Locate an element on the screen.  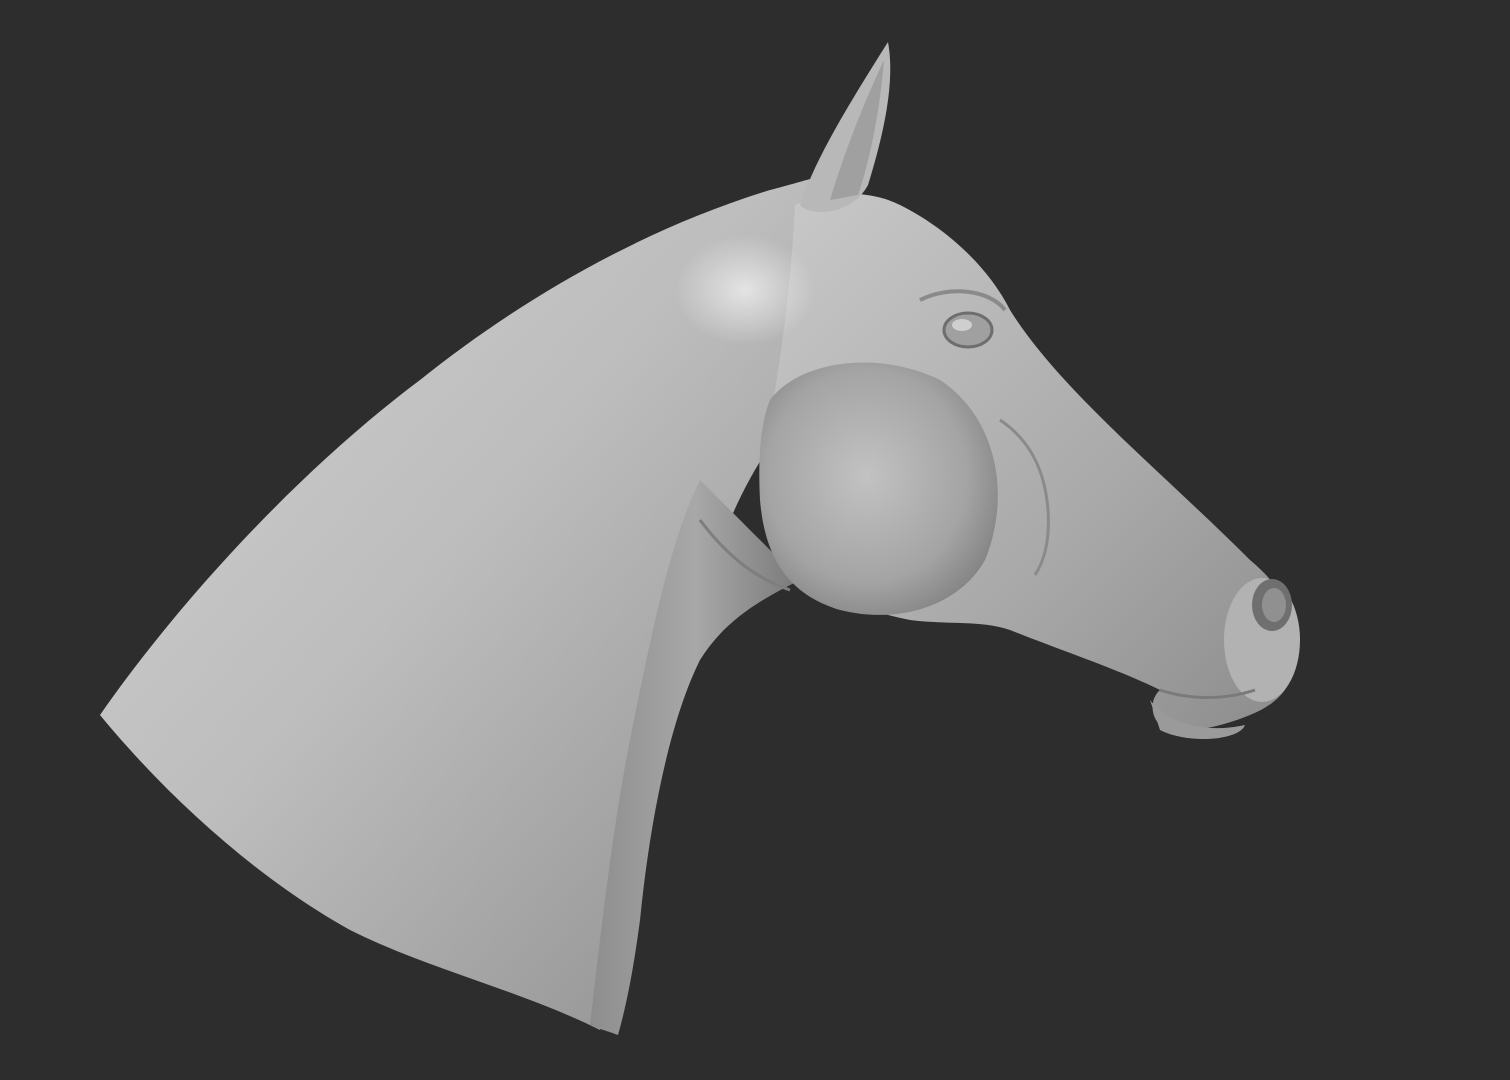
cheek-shape is located at coordinates (878, 488).